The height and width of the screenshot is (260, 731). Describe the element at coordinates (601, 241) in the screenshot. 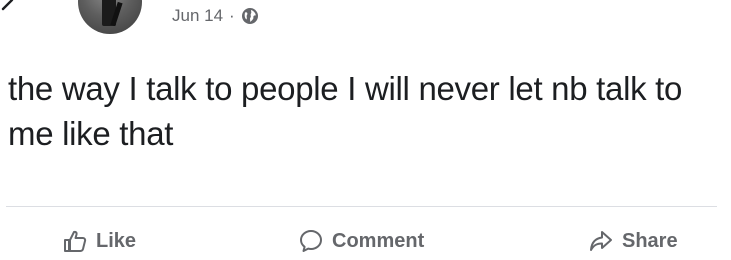

I see `share-icon` at that location.